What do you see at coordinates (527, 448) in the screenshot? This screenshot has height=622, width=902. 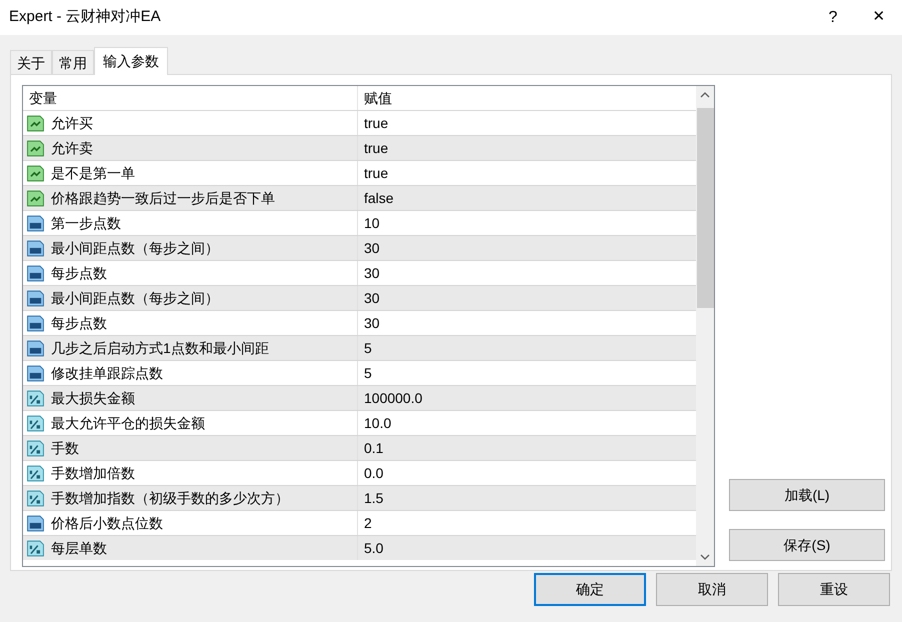 I see `parameter-value: 0.1` at bounding box center [527, 448].